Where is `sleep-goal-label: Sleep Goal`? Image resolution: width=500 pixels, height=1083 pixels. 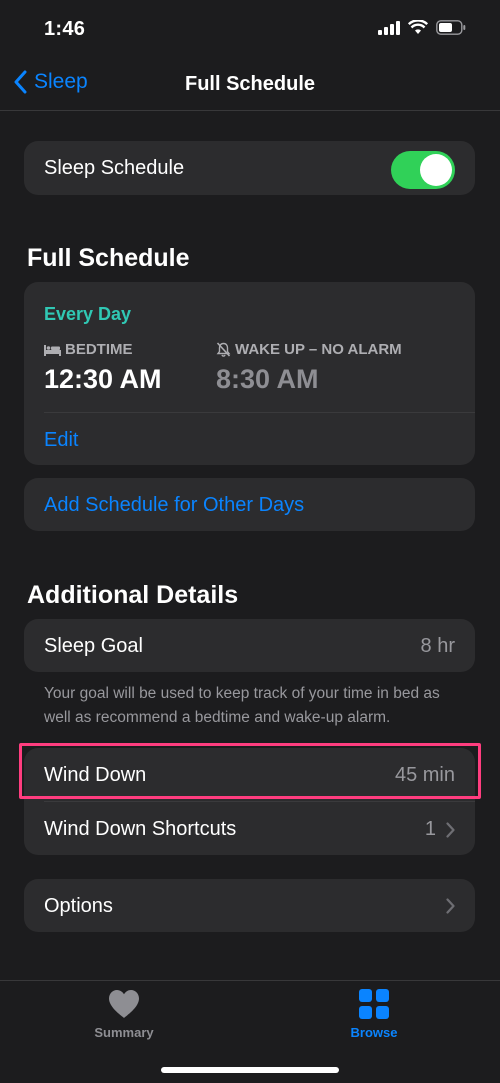 sleep-goal-label: Sleep Goal is located at coordinates (93, 646).